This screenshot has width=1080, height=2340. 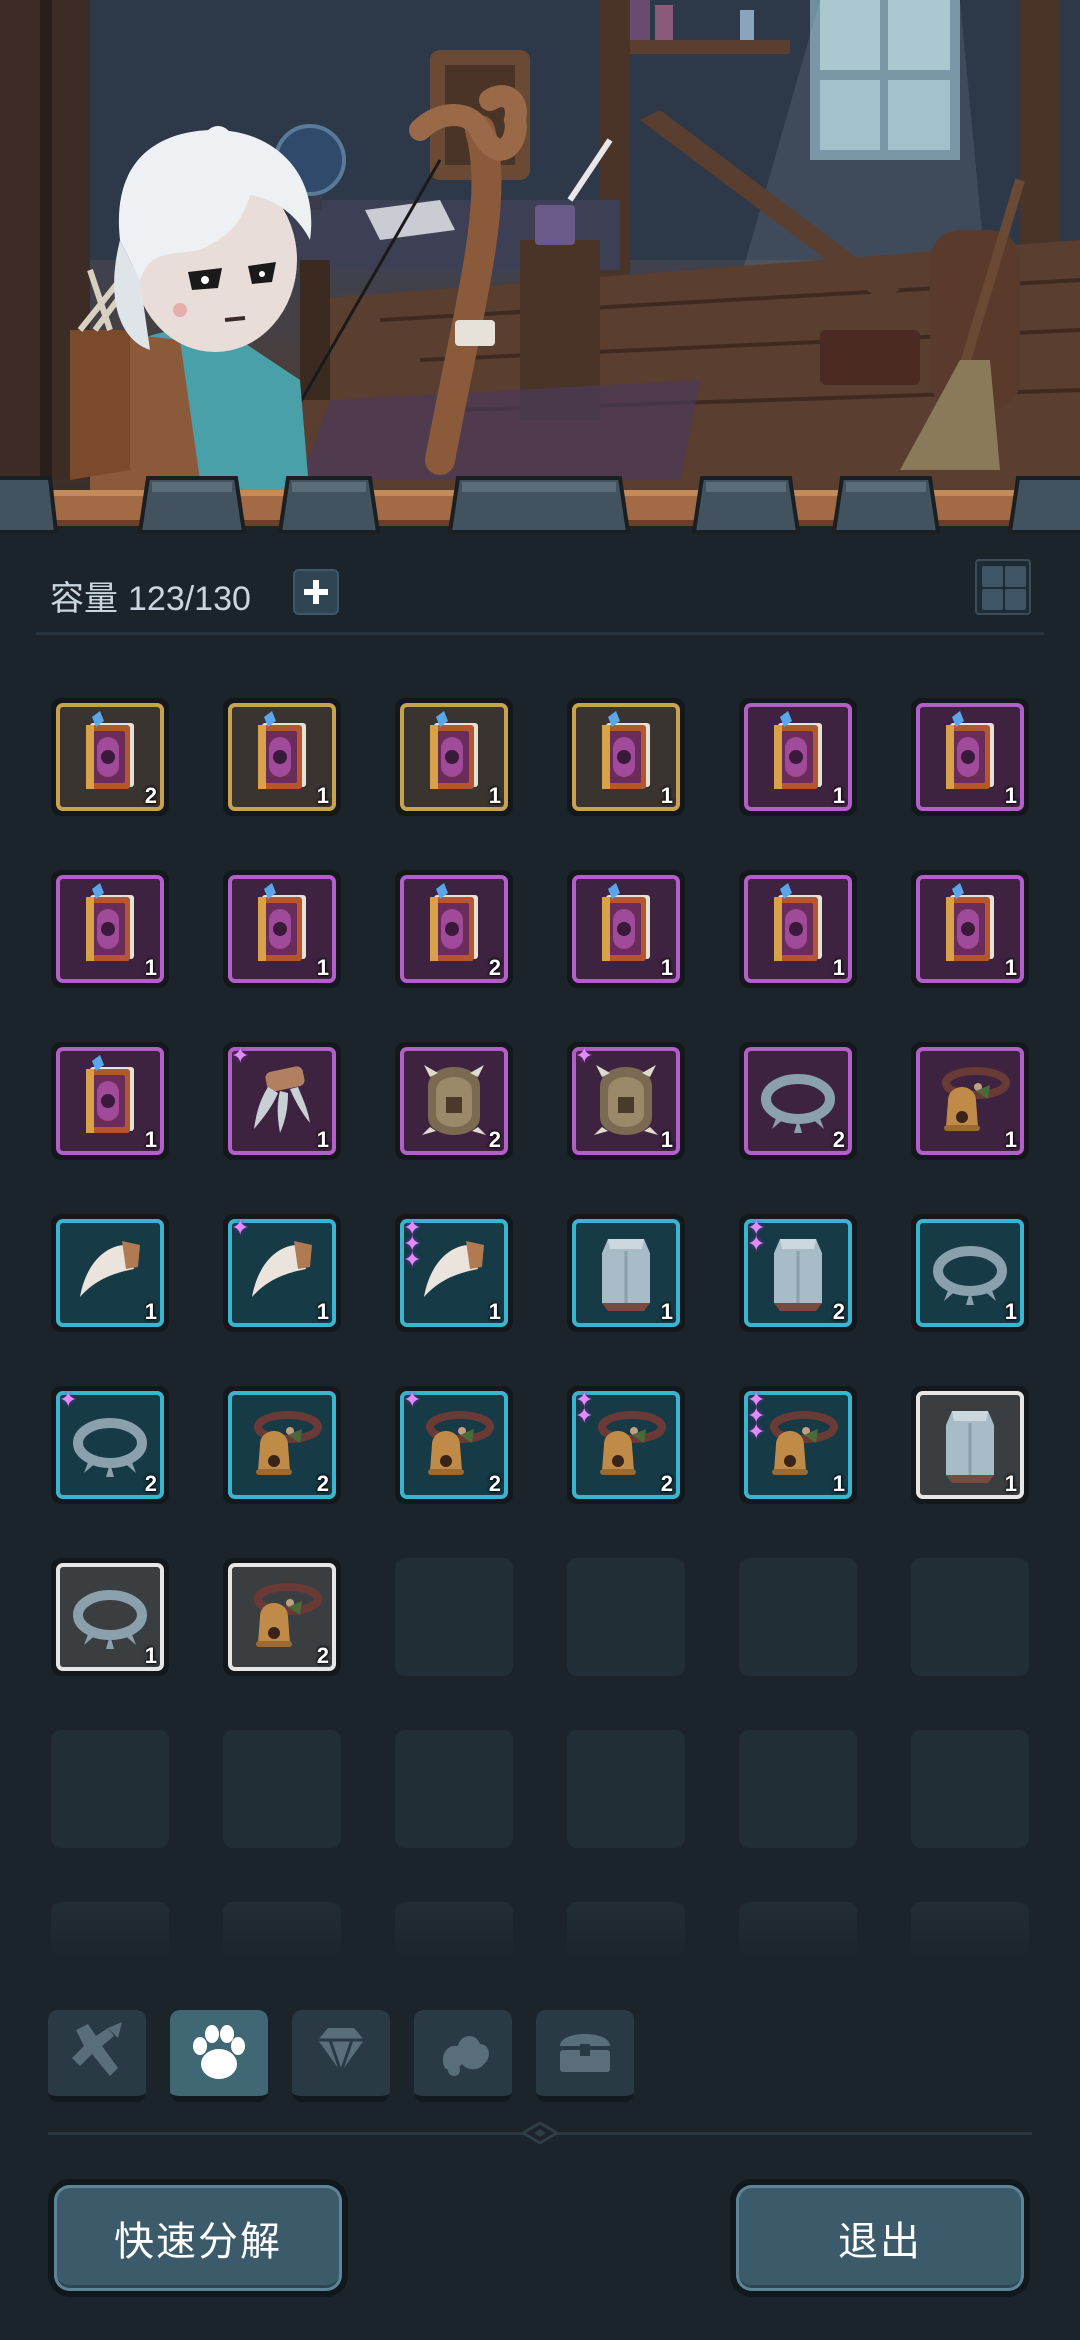 What do you see at coordinates (756, 1236) in the screenshot?
I see `star-rank: ✦ ✦` at bounding box center [756, 1236].